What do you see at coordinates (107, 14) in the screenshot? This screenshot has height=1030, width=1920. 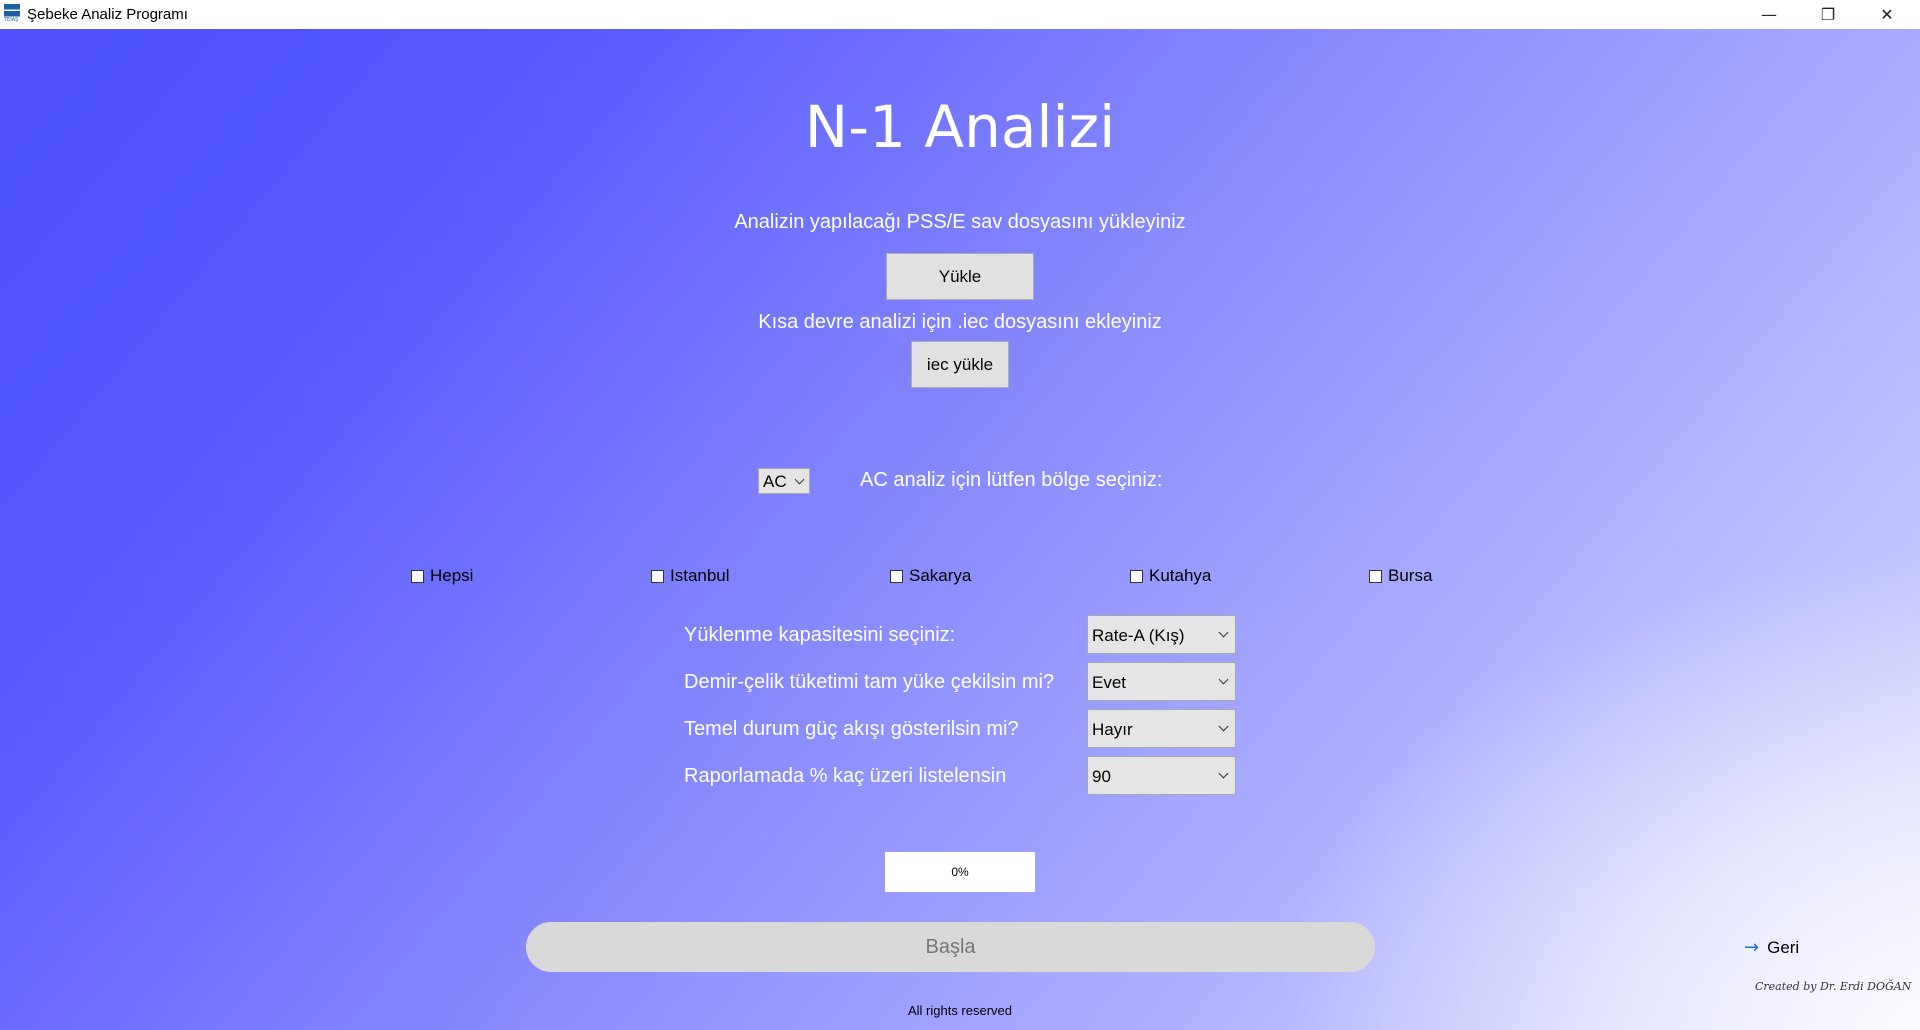 I see `window-title: Şebeke Analiz Programı` at bounding box center [107, 14].